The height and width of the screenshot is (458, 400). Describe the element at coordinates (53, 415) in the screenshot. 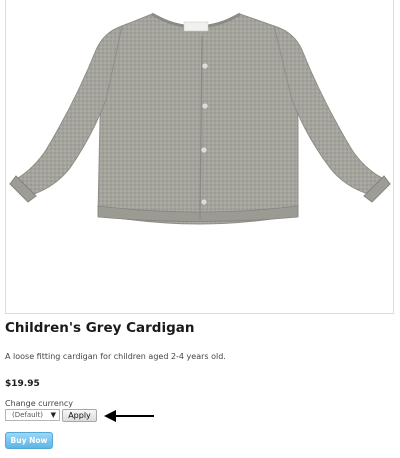

I see `chevron-down-icon: ▼` at that location.